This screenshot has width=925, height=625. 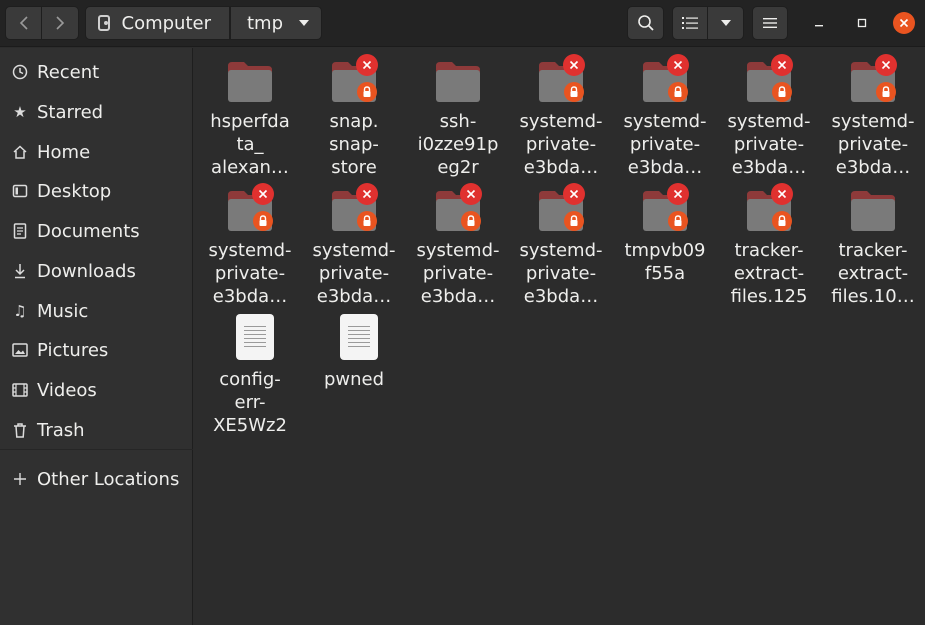 I want to click on item-label-line: eg2r, so click(x=458, y=167).